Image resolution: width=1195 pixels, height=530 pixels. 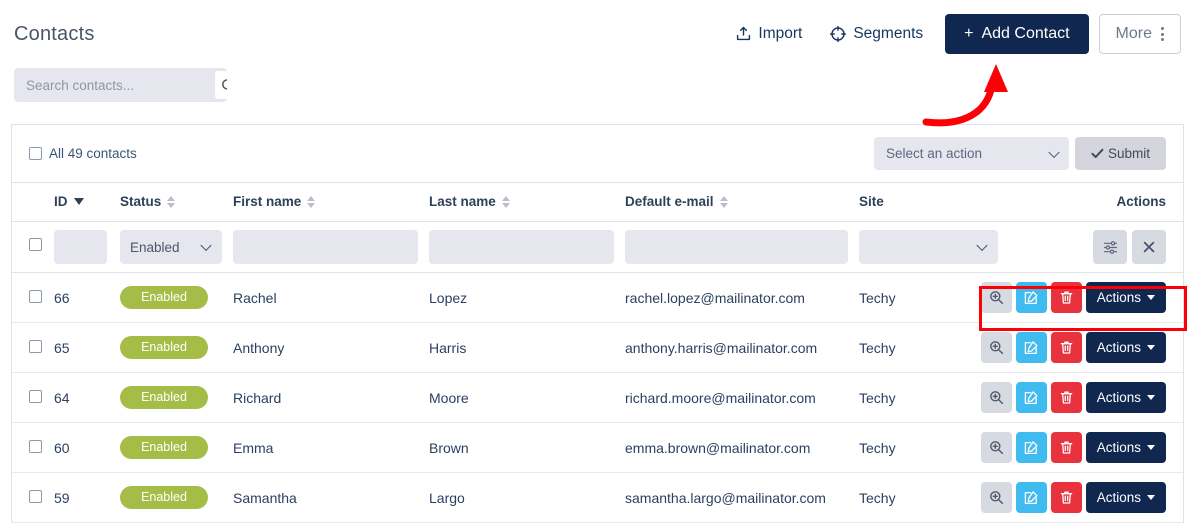 I want to click on filter-last-name-input, so click(x=521, y=247).